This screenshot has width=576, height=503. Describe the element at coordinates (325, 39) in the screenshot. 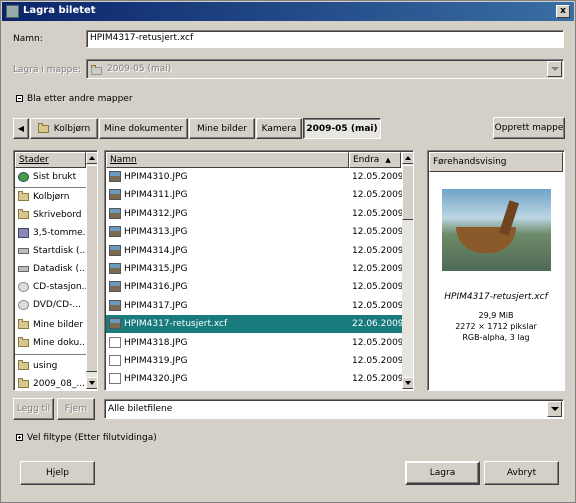

I see `filename-input: HPIM4317-retusjert.xcf` at that location.